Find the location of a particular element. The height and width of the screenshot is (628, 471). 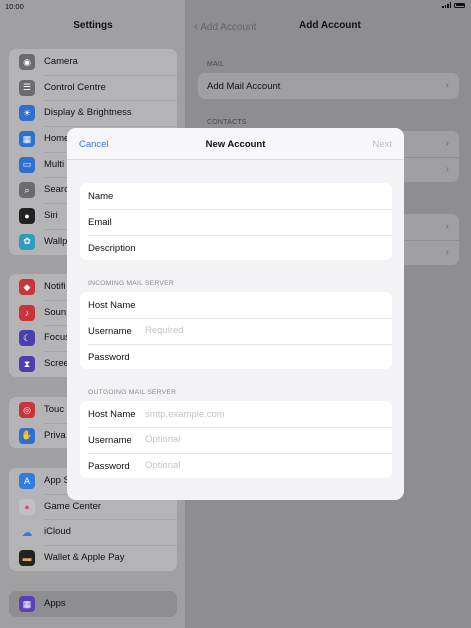

incoming-server-group: Host Name Username Password is located at coordinates (236, 331).